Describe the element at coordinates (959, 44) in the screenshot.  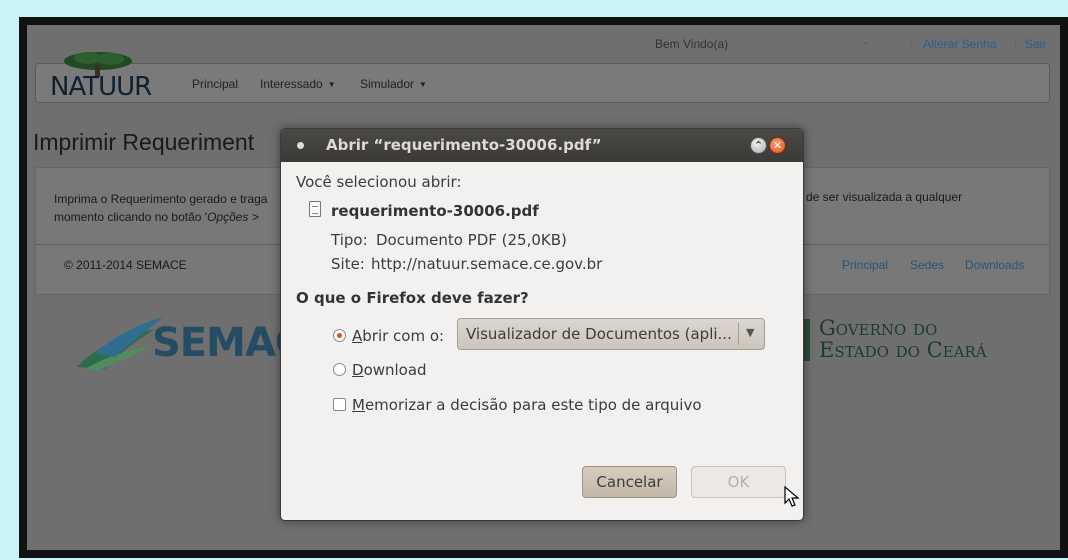
I see `change-password-link: Alterar Senha` at that location.